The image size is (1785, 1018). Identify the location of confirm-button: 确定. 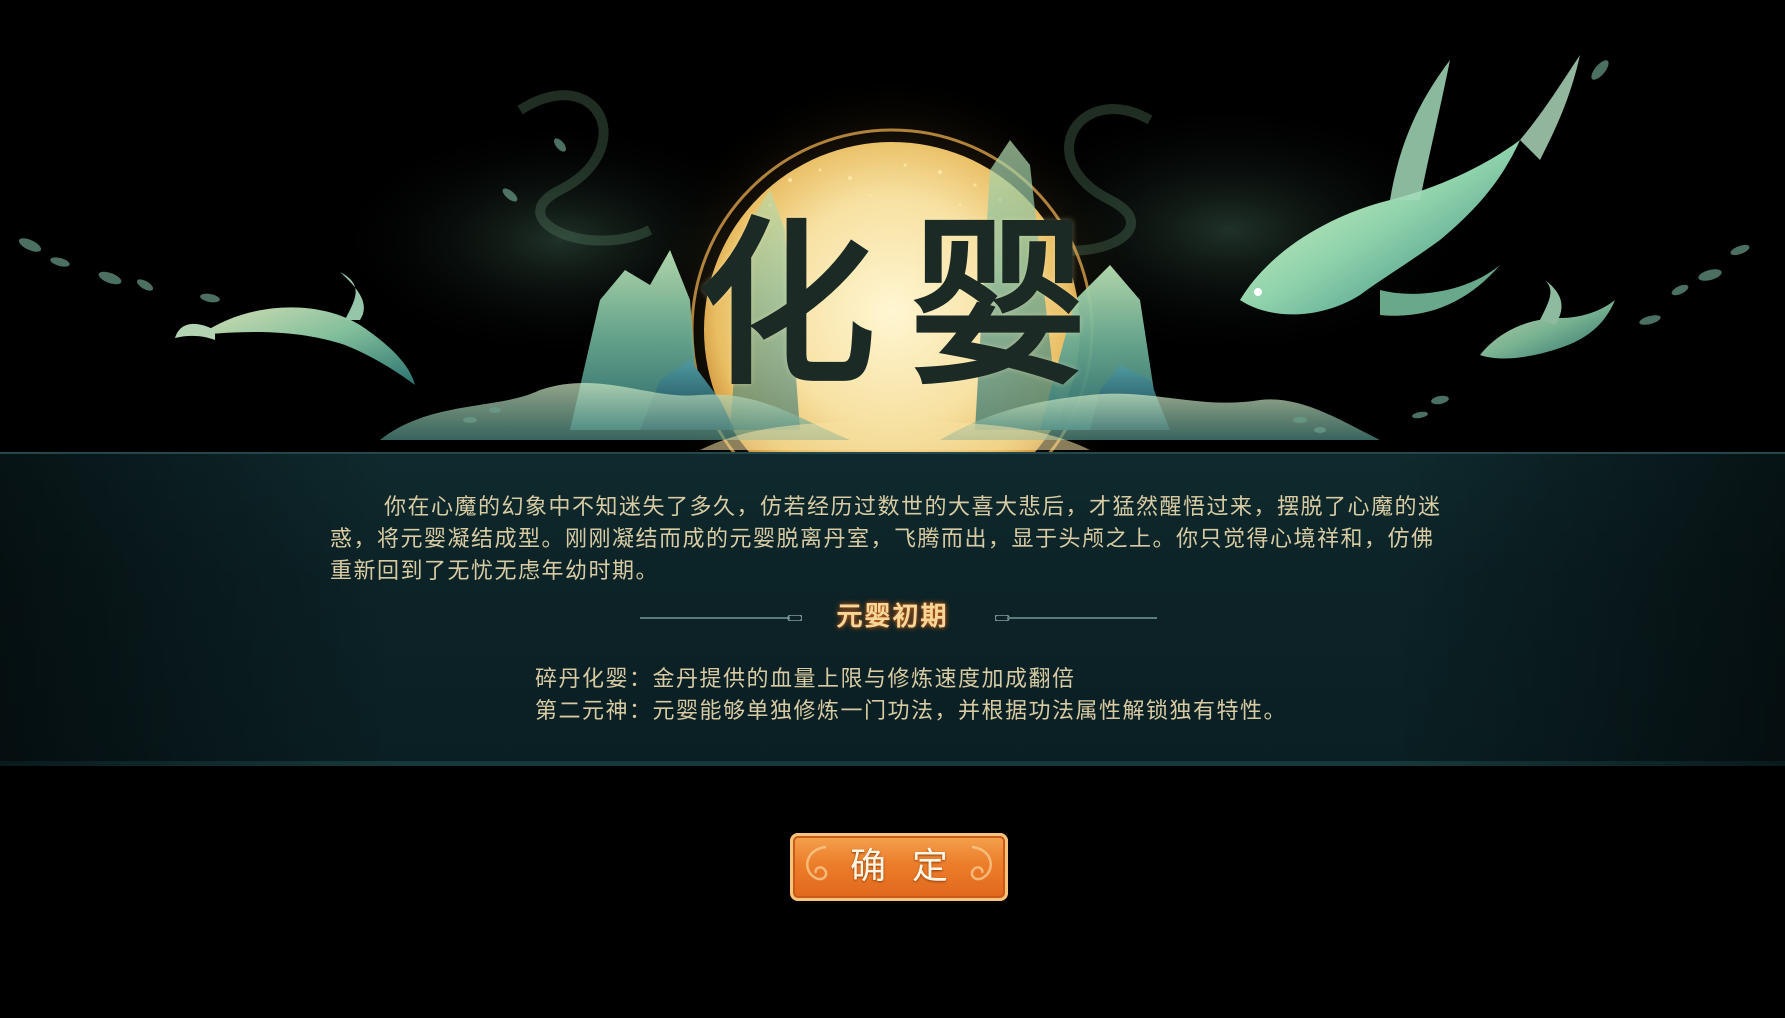
(899, 867).